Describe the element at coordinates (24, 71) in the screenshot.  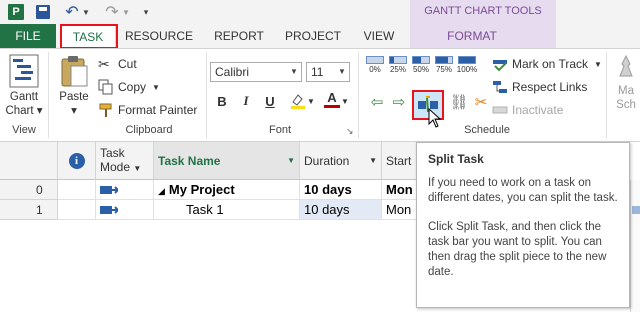
I see `gantt-chart-icon` at that location.